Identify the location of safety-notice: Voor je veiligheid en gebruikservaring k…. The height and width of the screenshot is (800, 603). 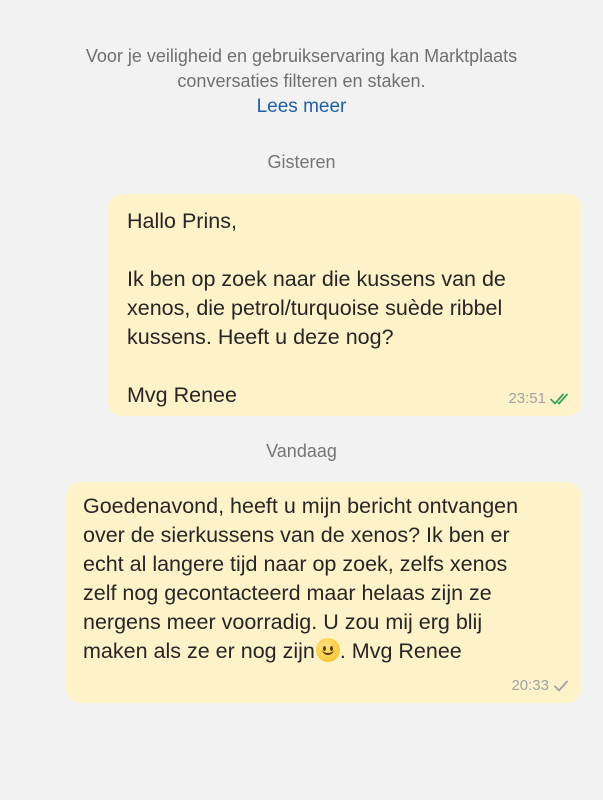
(301, 81).